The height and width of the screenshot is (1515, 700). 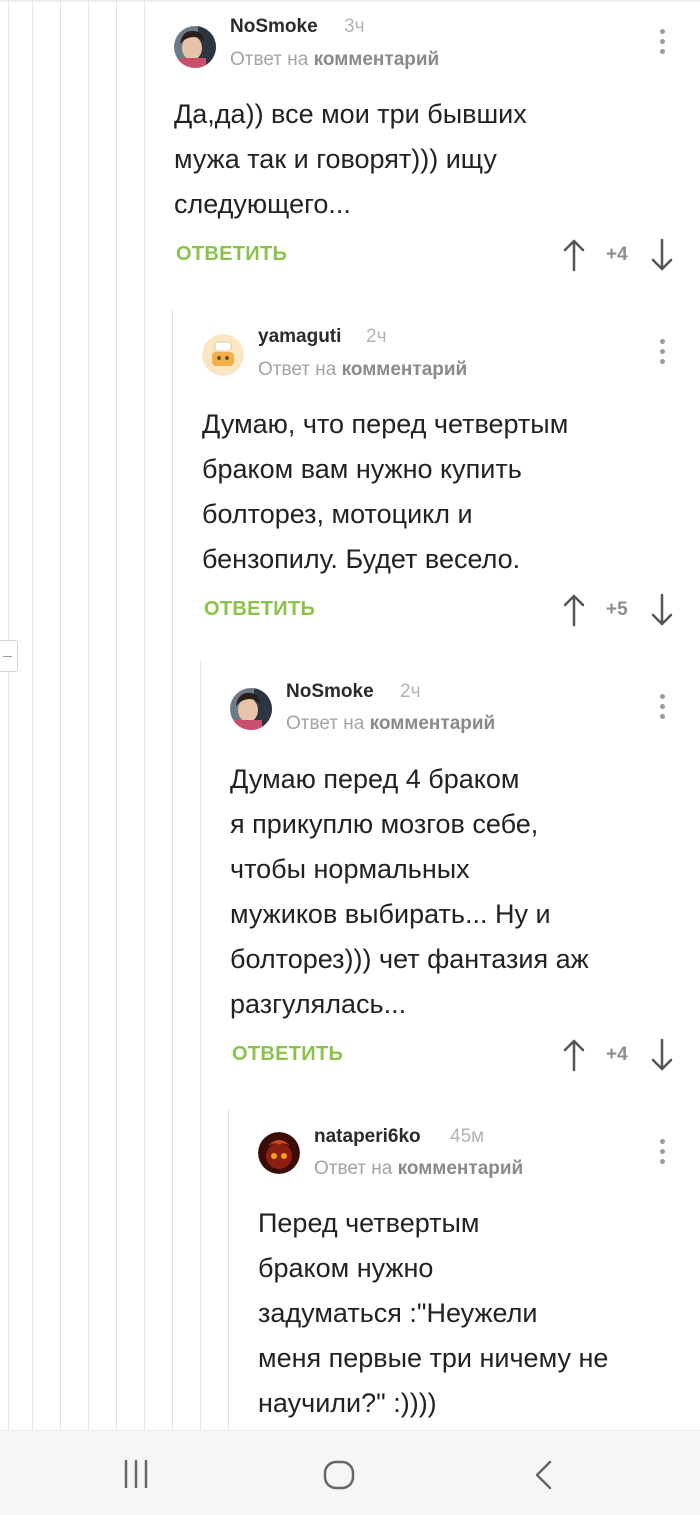 I want to click on home-icon, so click(x=339, y=1475).